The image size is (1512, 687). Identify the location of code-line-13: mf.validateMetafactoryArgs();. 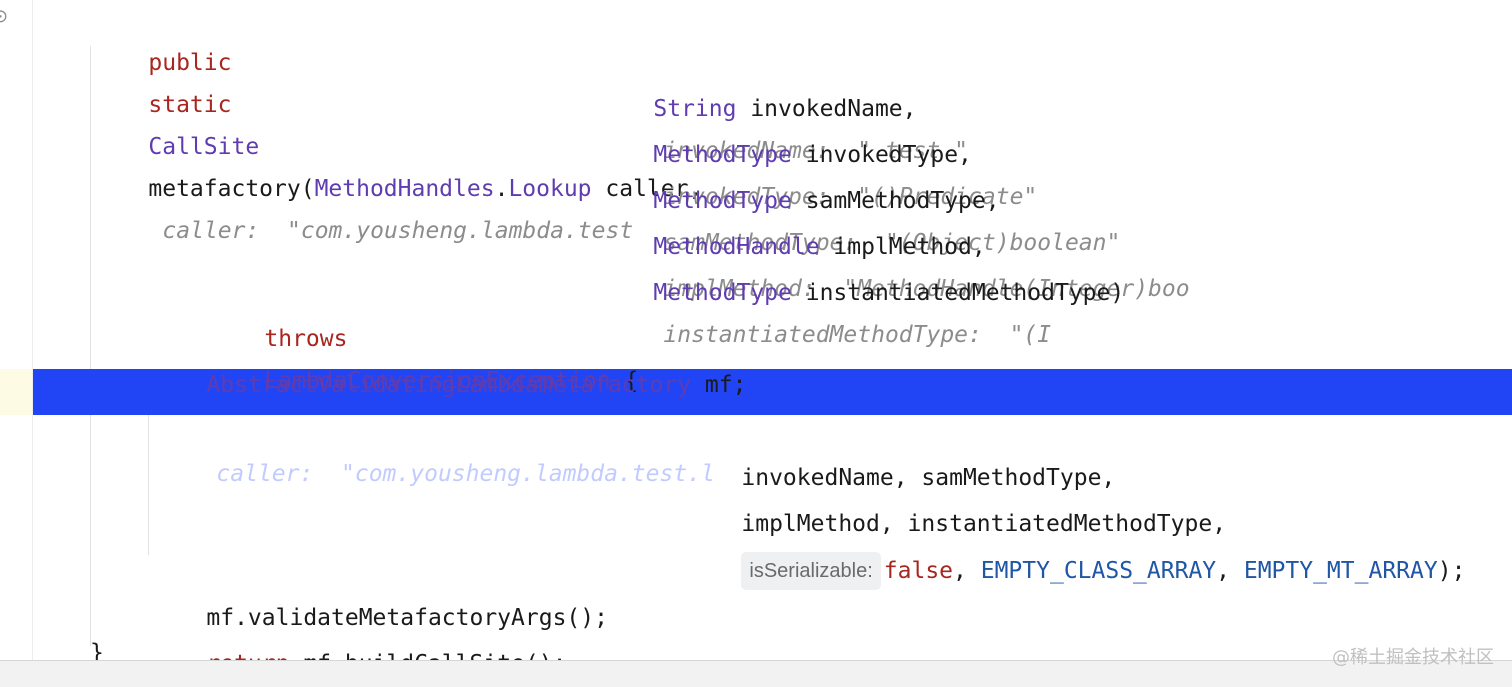
(379, 593).